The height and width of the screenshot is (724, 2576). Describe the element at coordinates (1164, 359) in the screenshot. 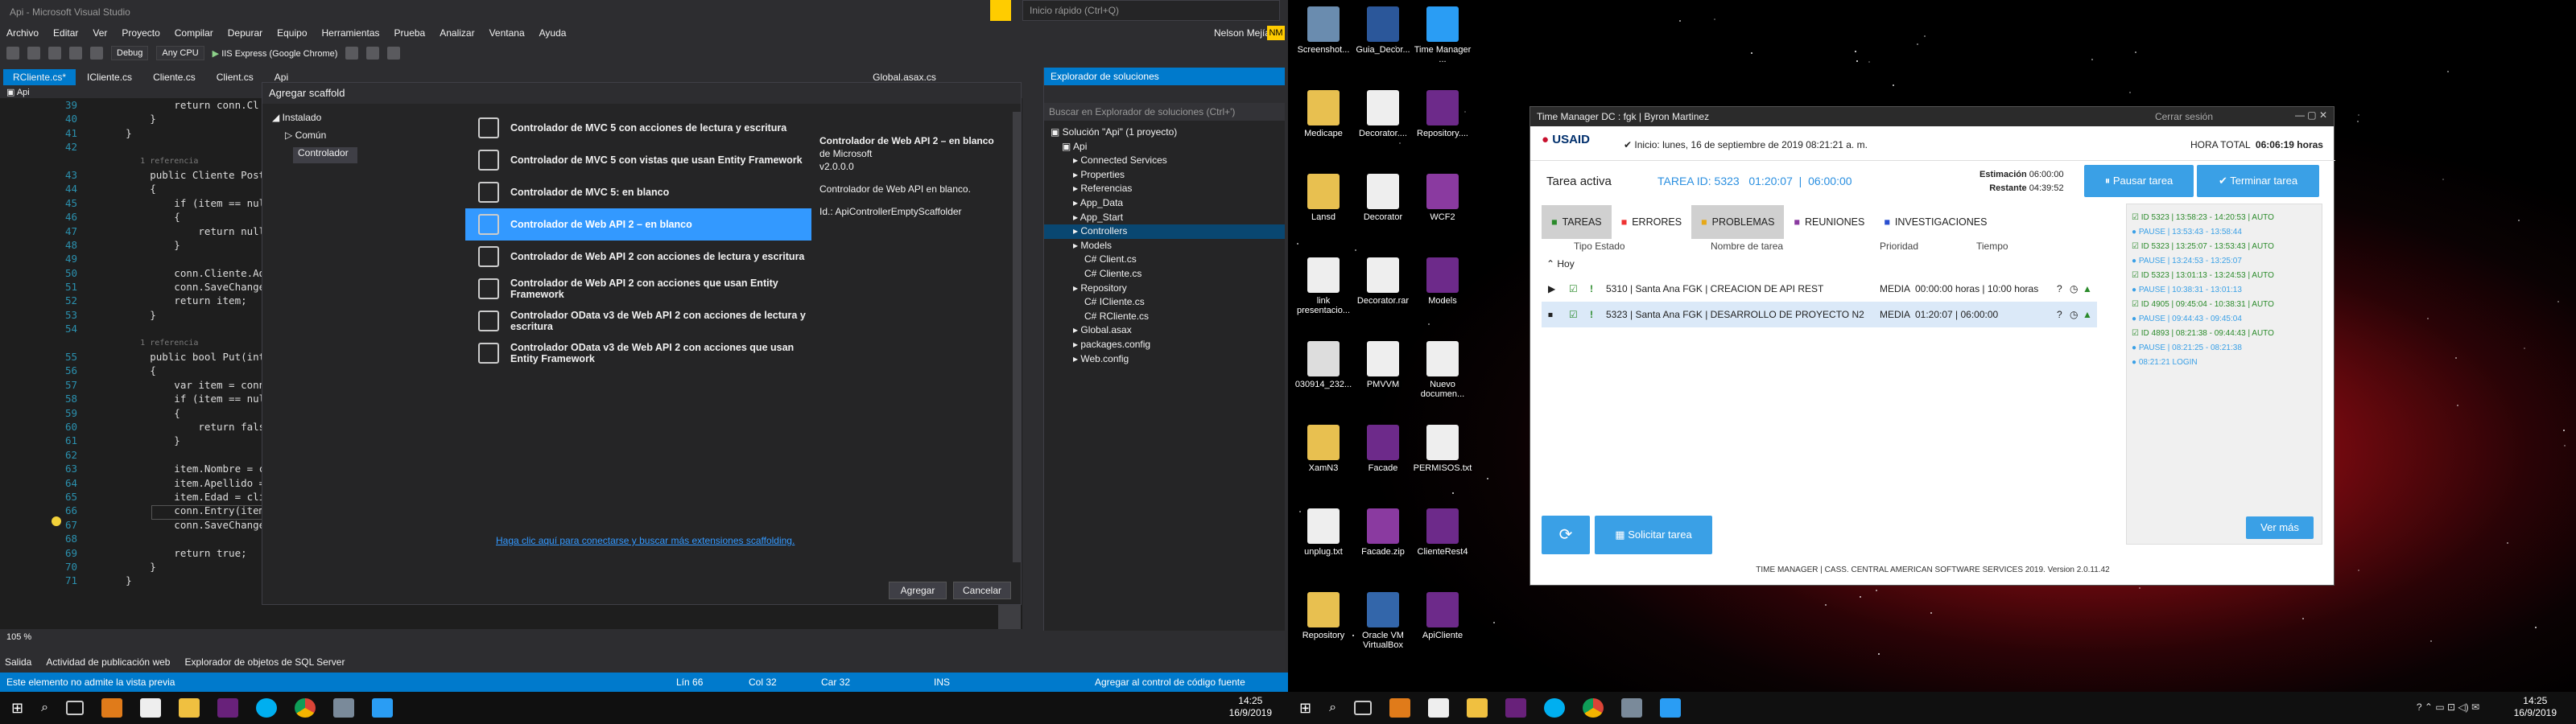

I see `solution-node: ▸ Web.config` at that location.